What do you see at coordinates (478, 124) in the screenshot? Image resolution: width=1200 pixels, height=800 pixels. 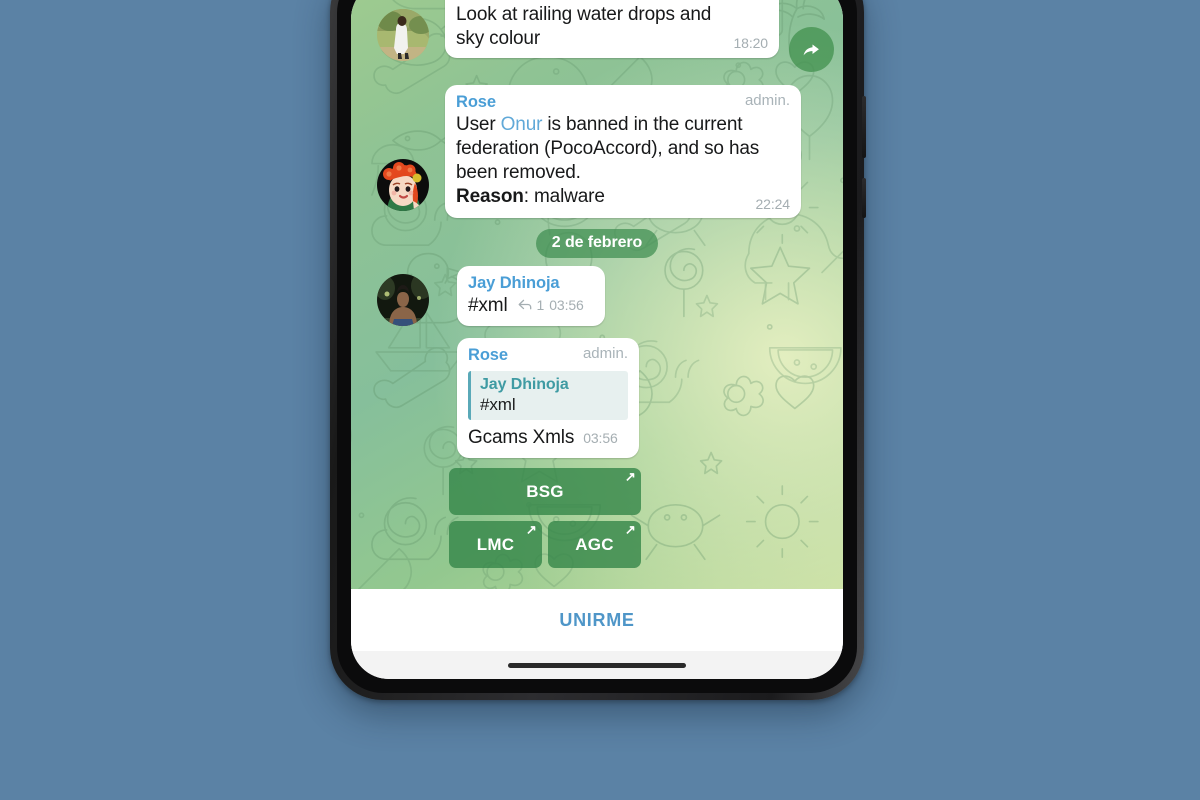 I see `ban-text-part-1: User` at bounding box center [478, 124].